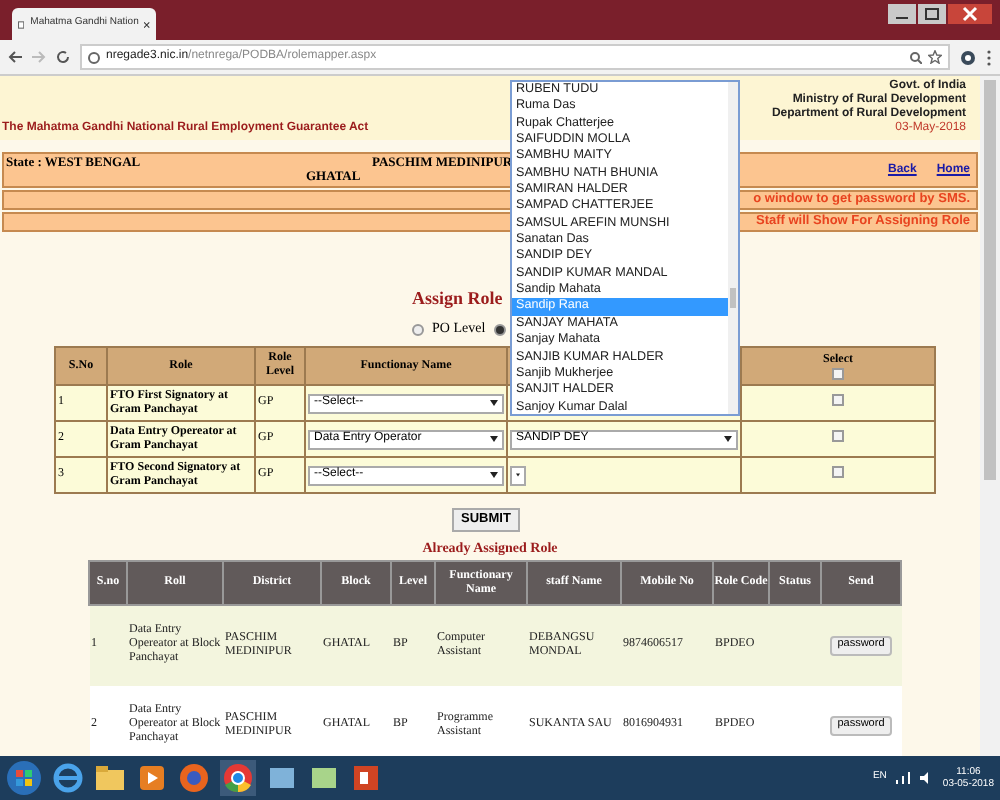 The width and height of the screenshot is (1000, 800). What do you see at coordinates (194, 778) in the screenshot?
I see `firefox-icon` at bounding box center [194, 778].